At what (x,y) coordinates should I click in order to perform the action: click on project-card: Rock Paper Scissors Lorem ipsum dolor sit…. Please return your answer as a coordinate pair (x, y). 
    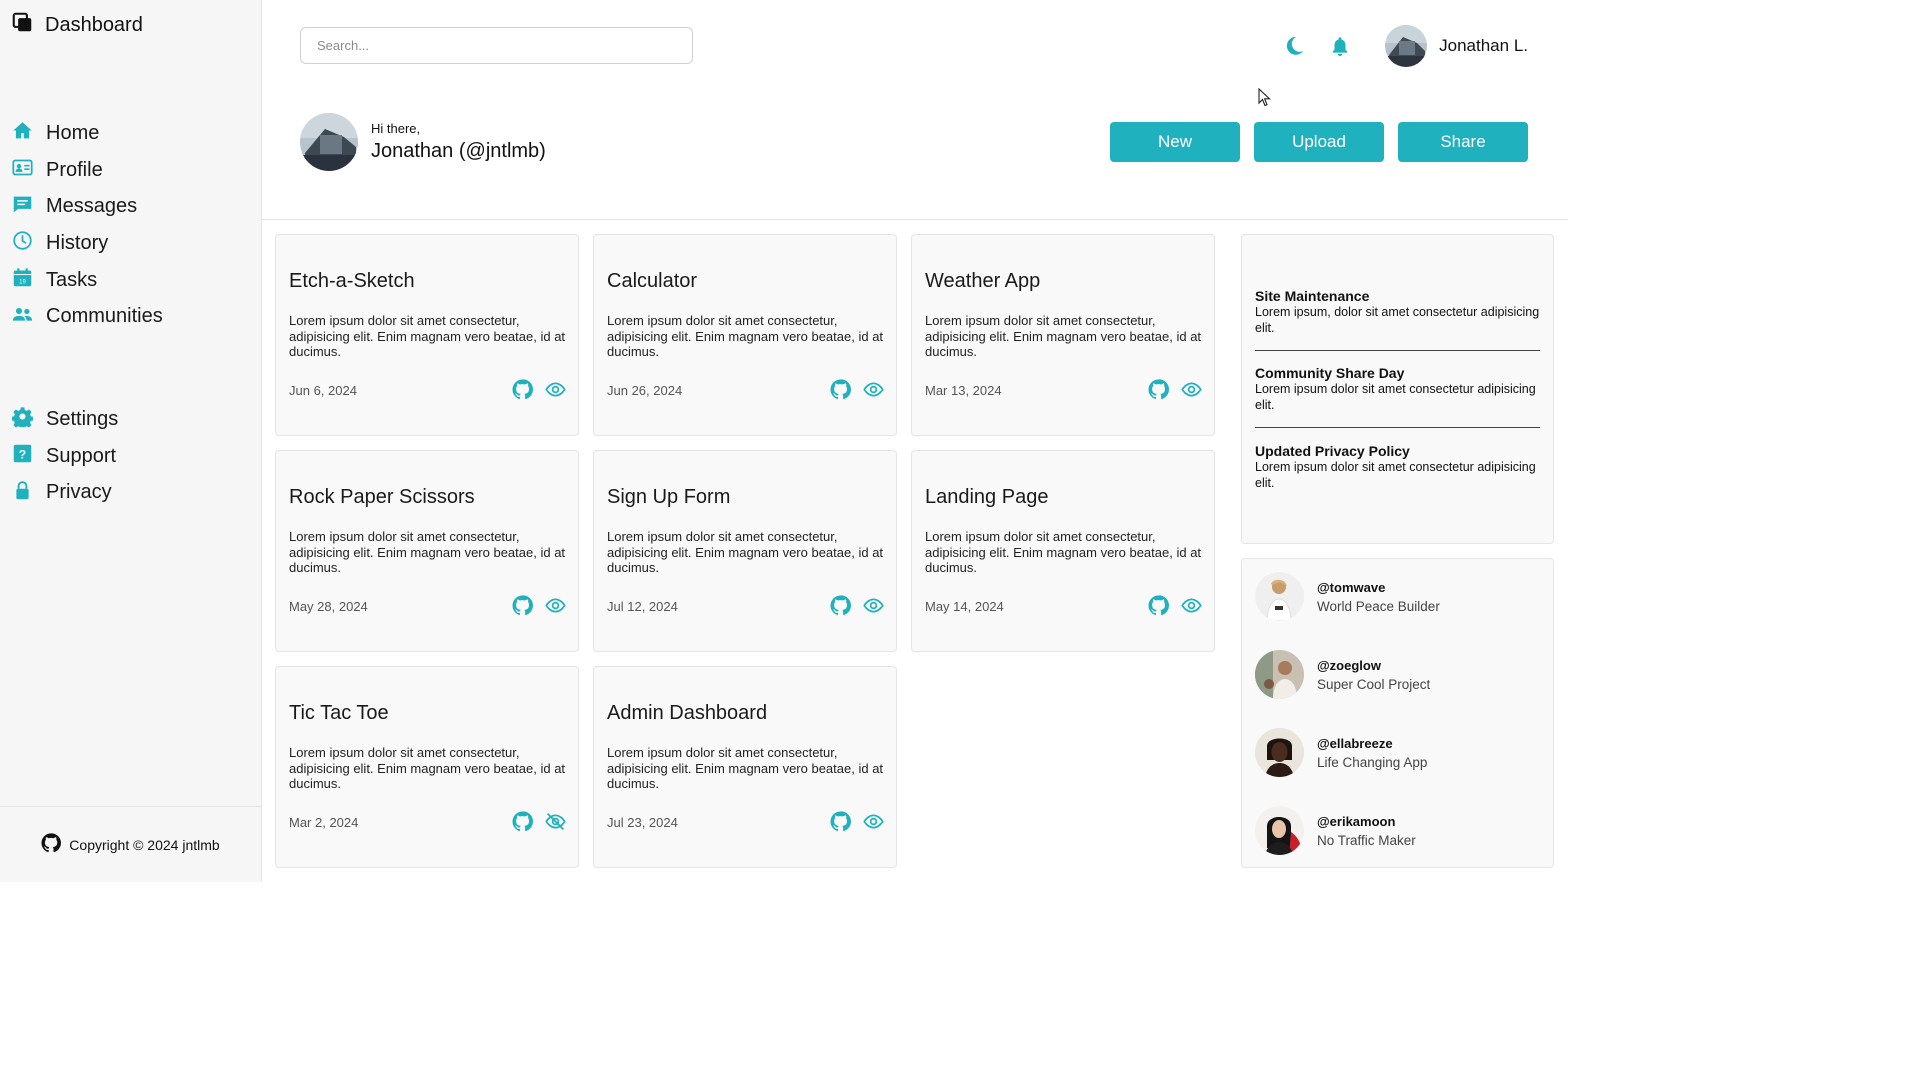
    Looking at the image, I should click on (427, 551).